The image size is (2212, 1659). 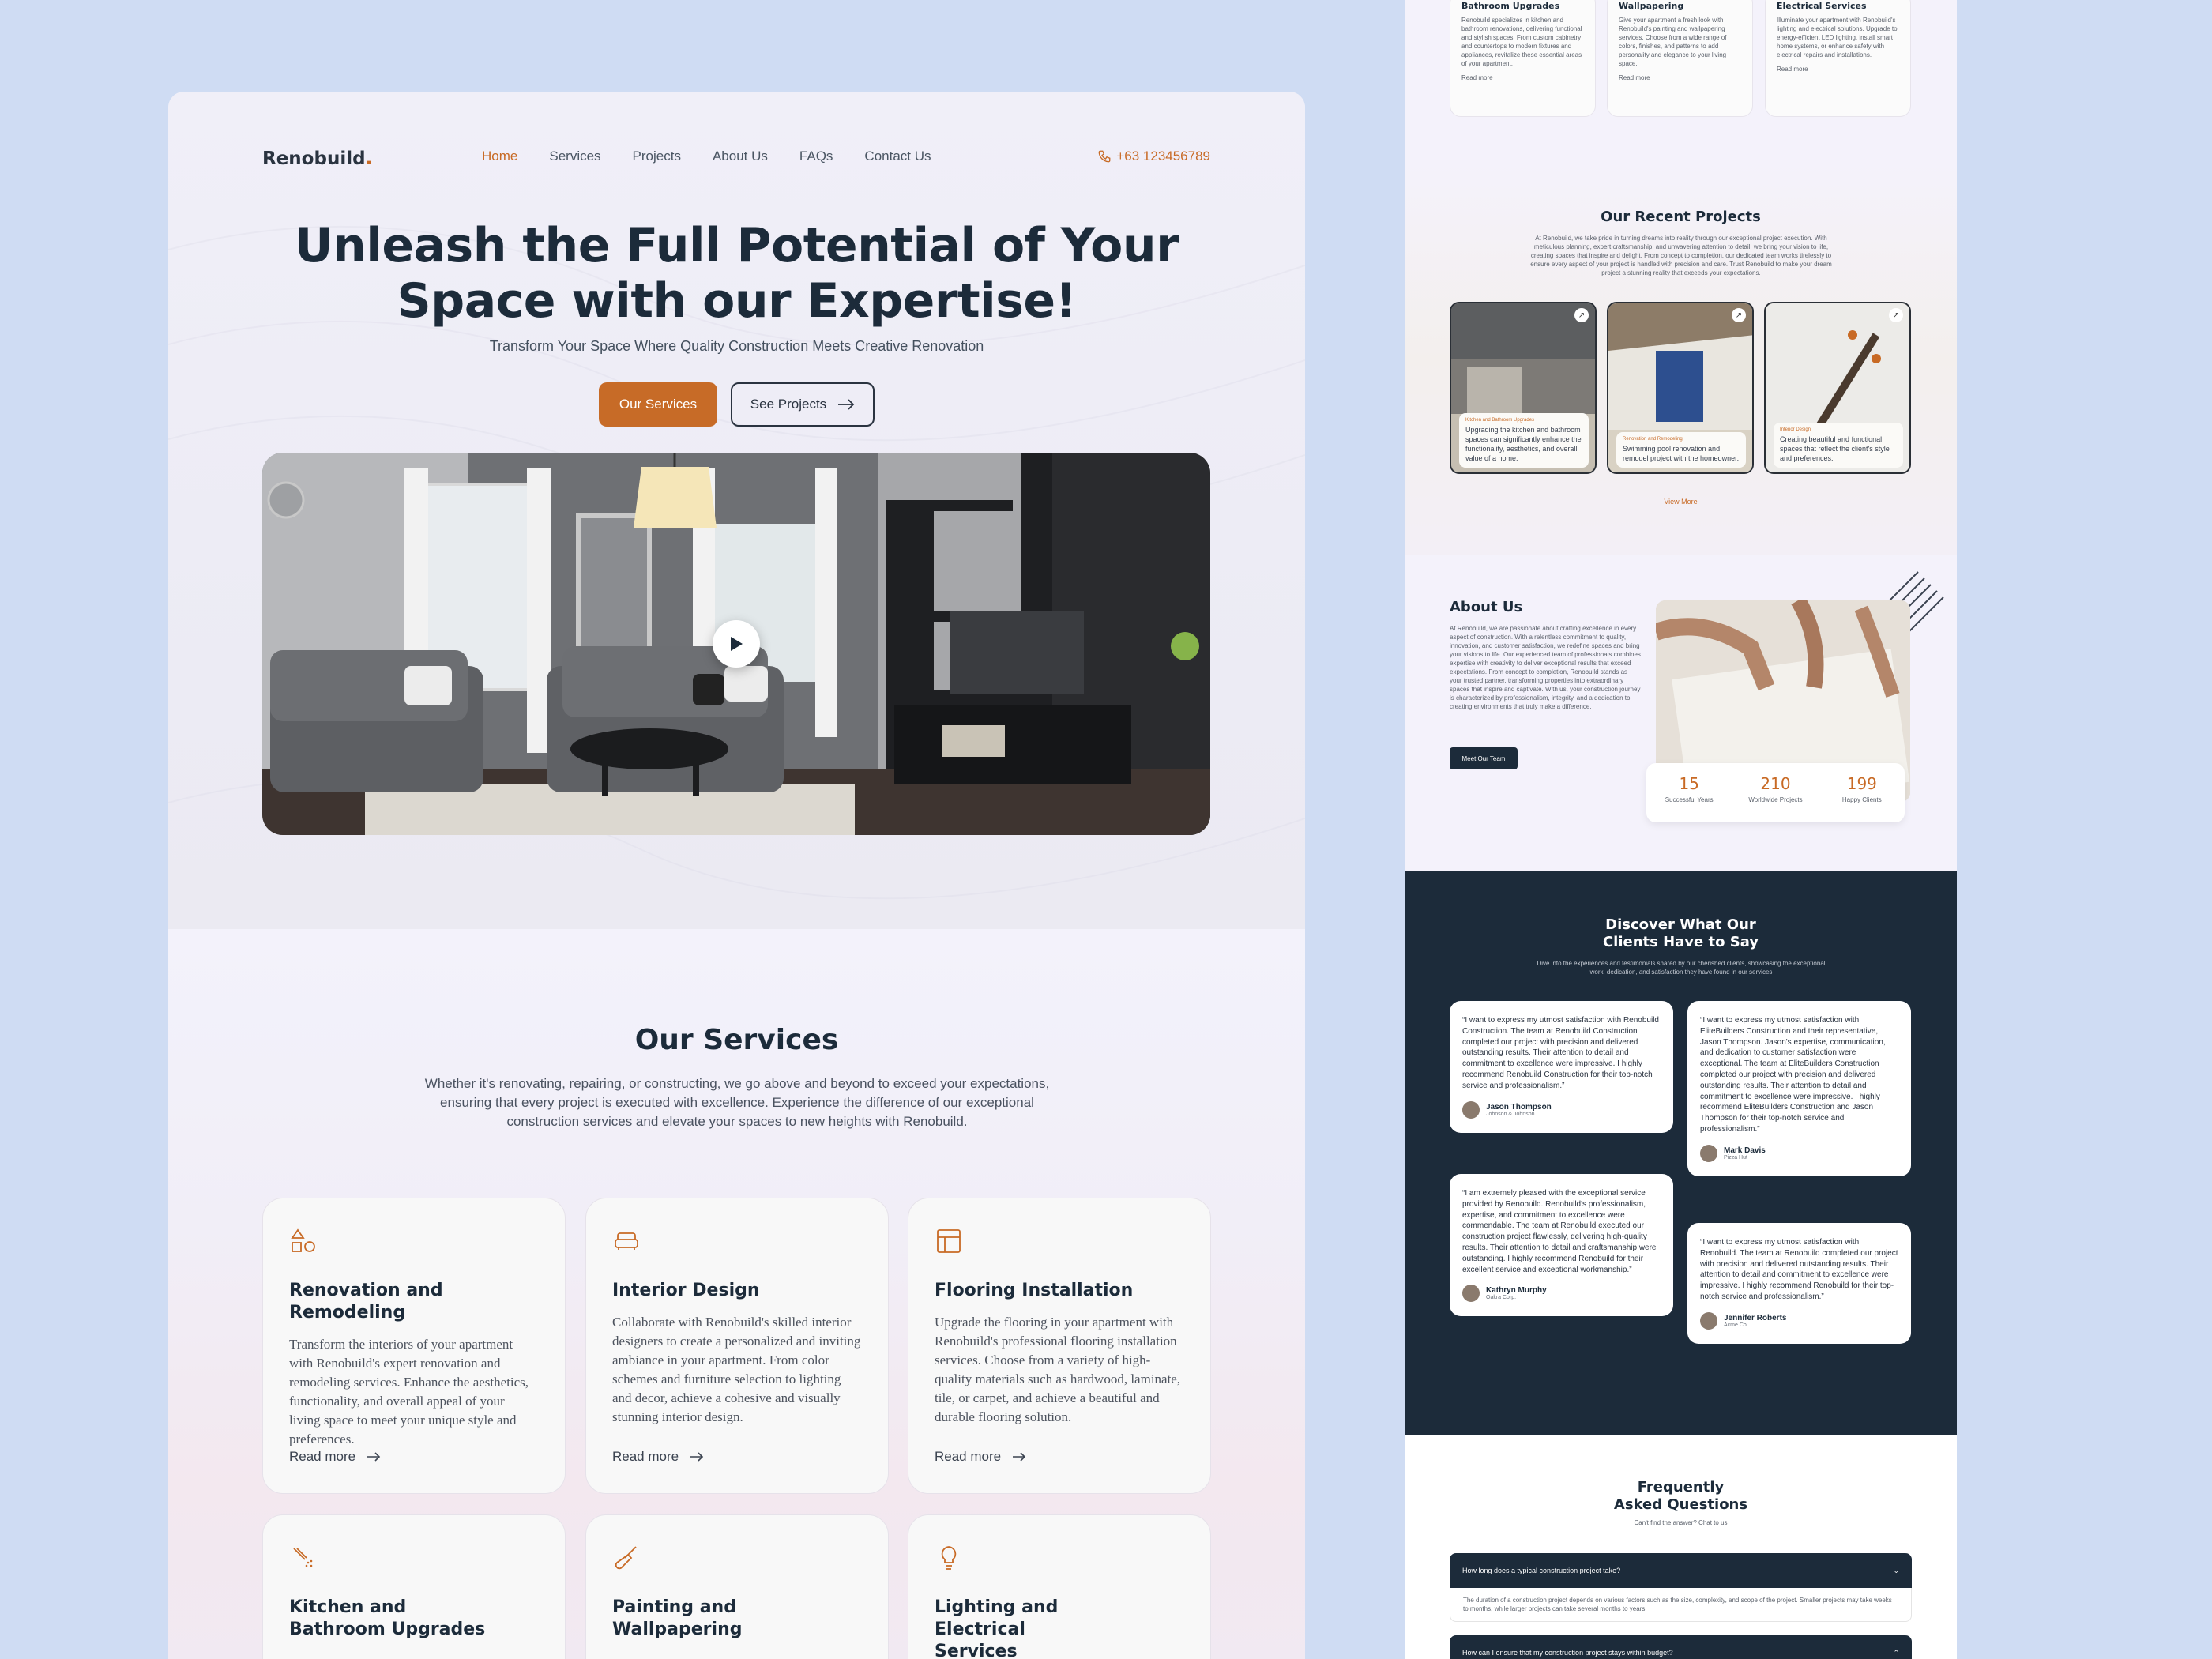 I want to click on stat-clients: 199 Happy Clients, so click(x=1862, y=789).